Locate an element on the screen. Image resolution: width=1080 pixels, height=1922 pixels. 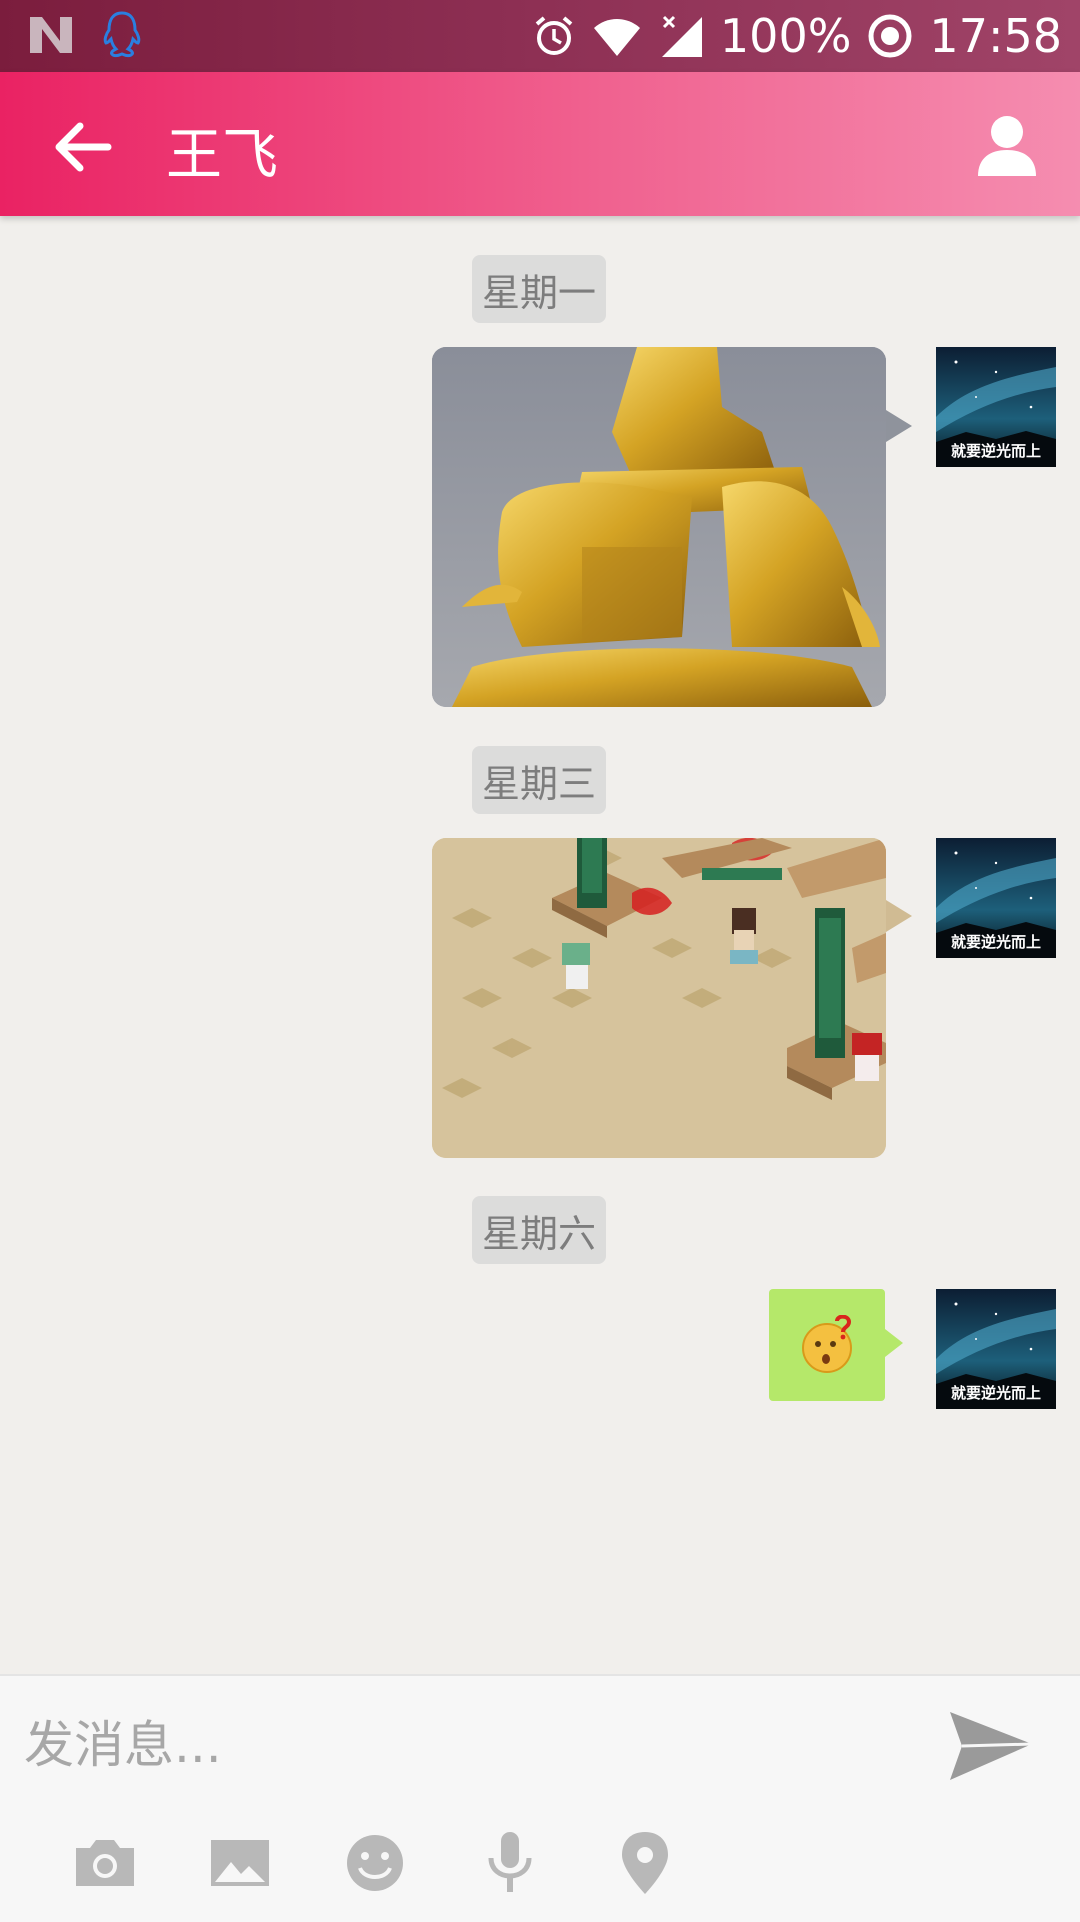
image-message-game is located at coordinates (659, 998).